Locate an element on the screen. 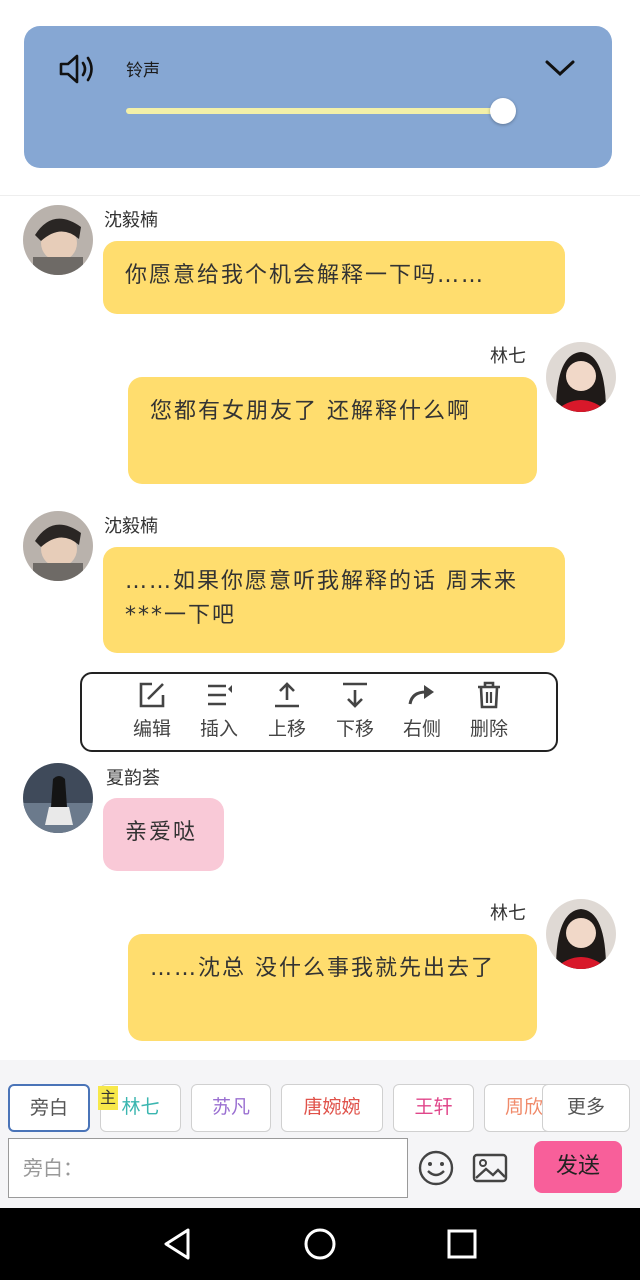 This screenshot has height=1280, width=640. insert-icon is located at coordinates (220, 695).